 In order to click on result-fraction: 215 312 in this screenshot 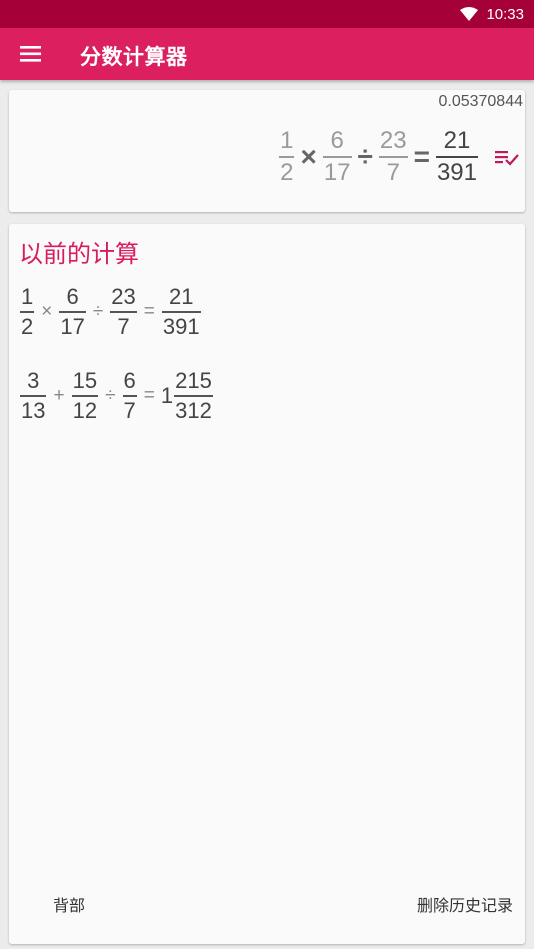, I will do `click(193, 396)`.